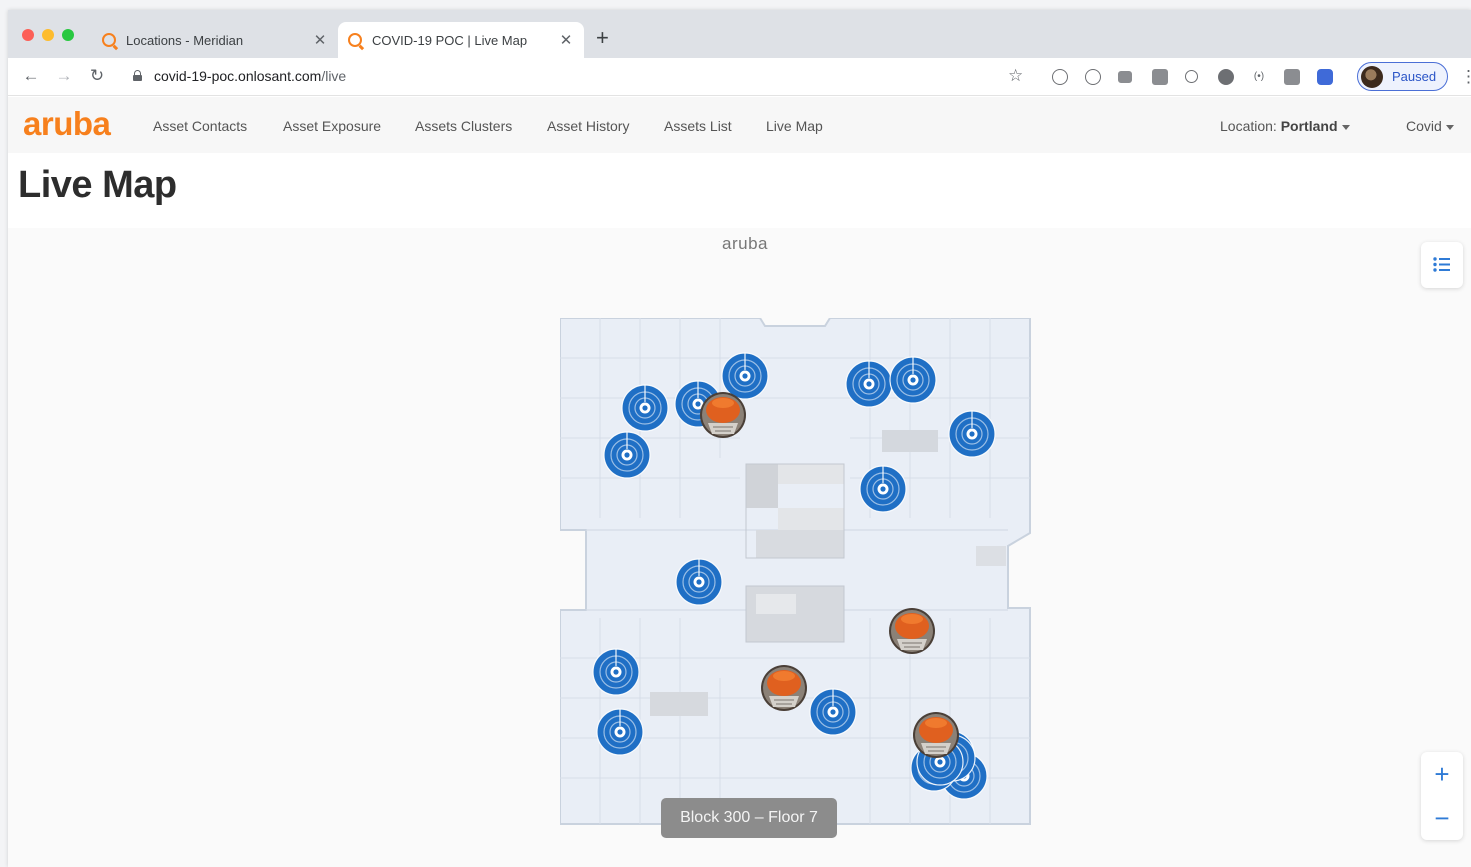  Describe the element at coordinates (97, 185) in the screenshot. I see `page-title: Live Map` at that location.